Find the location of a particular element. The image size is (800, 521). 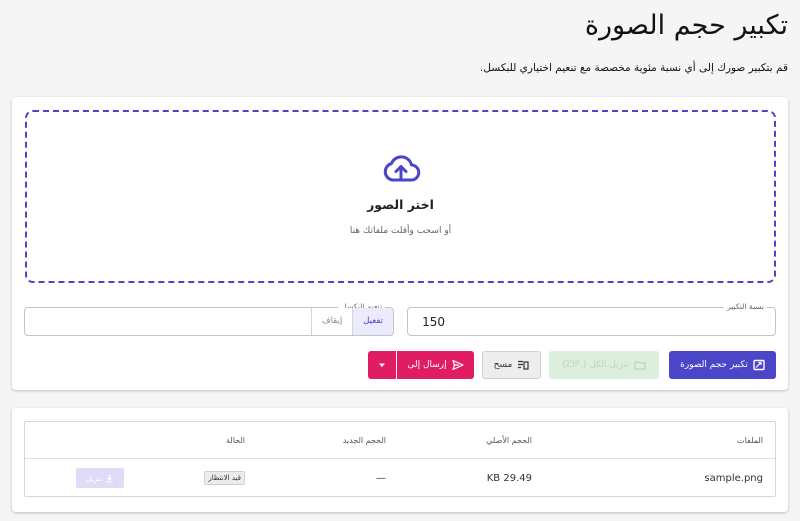

header-original-size: الحجم الأصلي is located at coordinates (509, 440).